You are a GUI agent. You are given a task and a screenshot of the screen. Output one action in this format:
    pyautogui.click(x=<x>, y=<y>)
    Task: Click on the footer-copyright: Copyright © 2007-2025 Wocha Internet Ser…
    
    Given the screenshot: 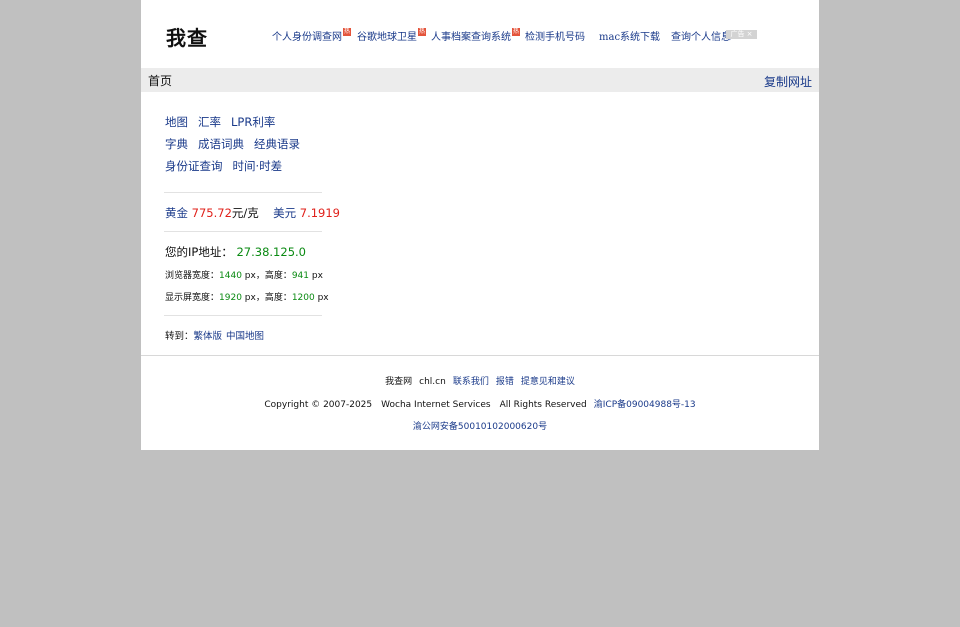 What is the action you would take?
    pyautogui.click(x=480, y=403)
    